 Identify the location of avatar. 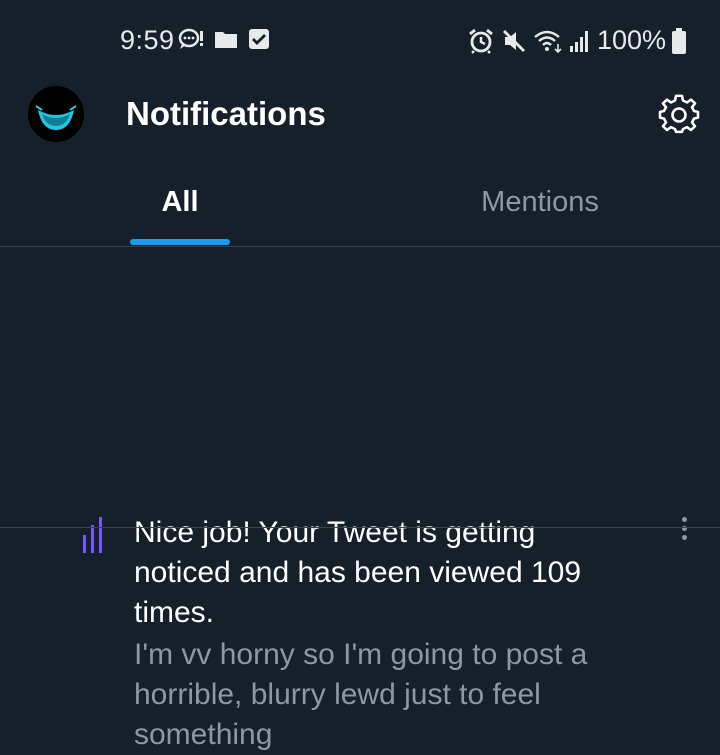
(56, 114).